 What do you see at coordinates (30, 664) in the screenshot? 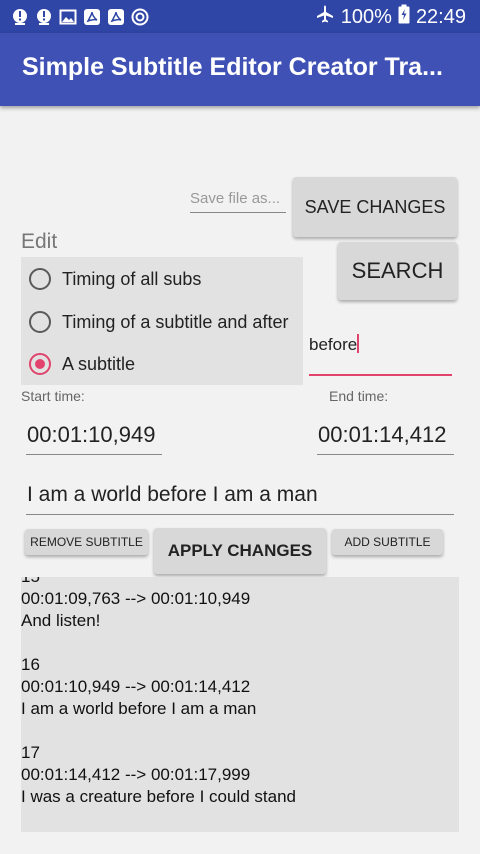
I see `subtitle-index: 16` at bounding box center [30, 664].